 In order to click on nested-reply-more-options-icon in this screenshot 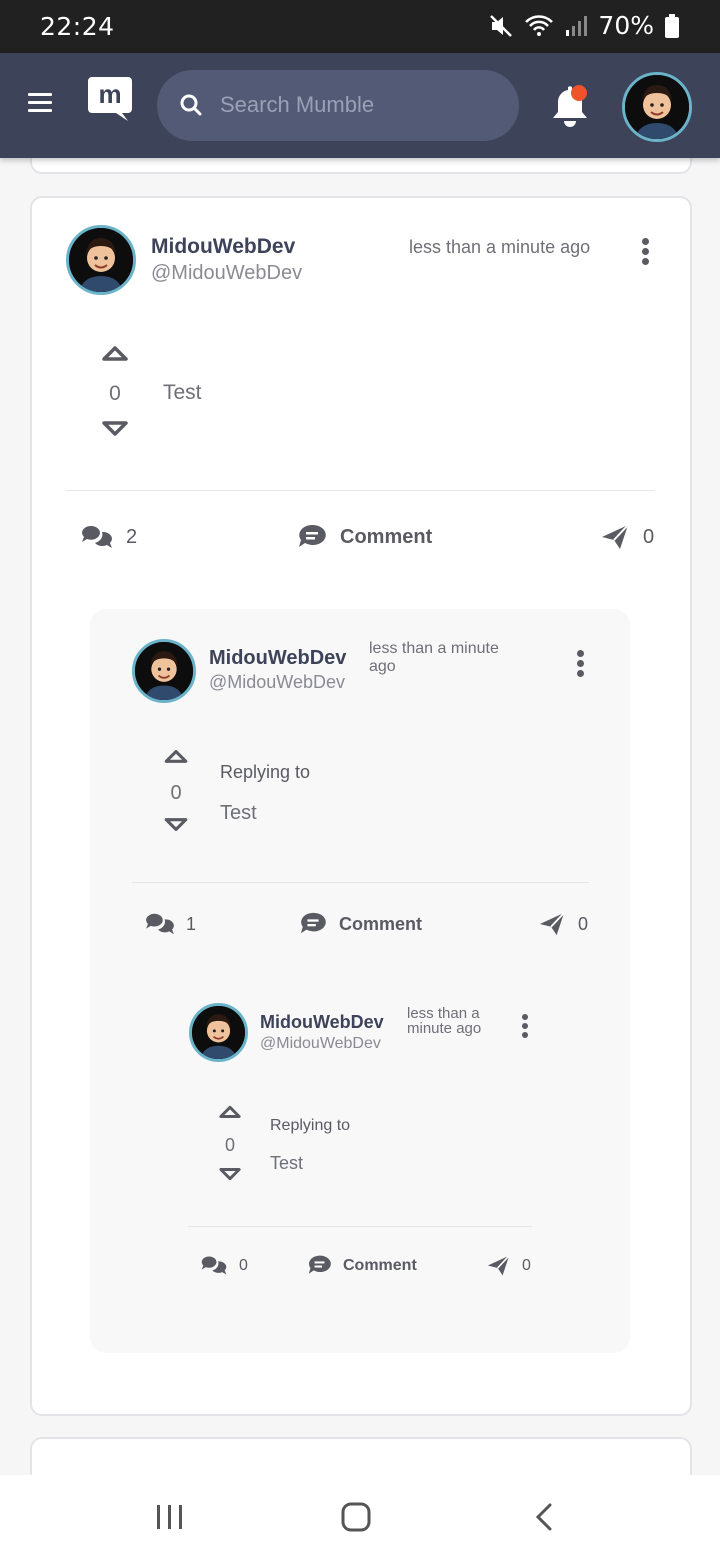, I will do `click(526, 1027)`.